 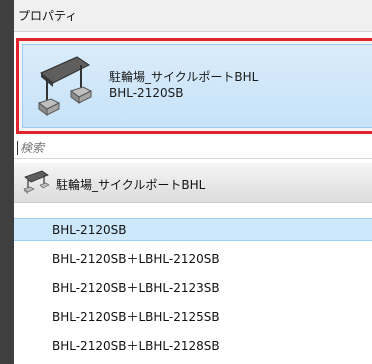 What do you see at coordinates (136, 288) in the screenshot?
I see `type-list-item-label: BHL-2120SB＋LBHL-2123SB` at bounding box center [136, 288].